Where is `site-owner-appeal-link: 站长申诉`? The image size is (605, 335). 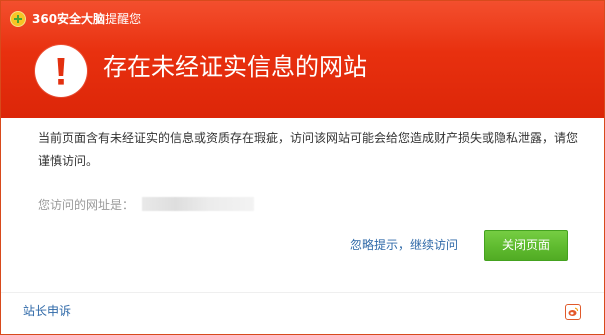 site-owner-appeal-link: 站长申诉 is located at coordinates (47, 311).